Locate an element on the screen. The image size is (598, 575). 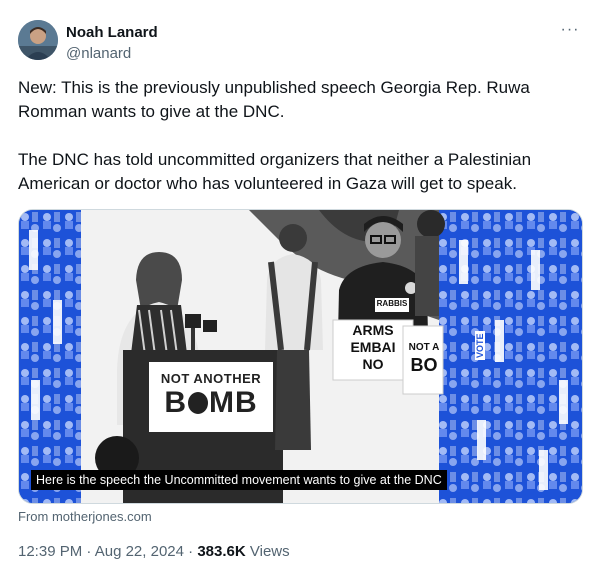
user-handle: @nlanard is located at coordinates (112, 53).